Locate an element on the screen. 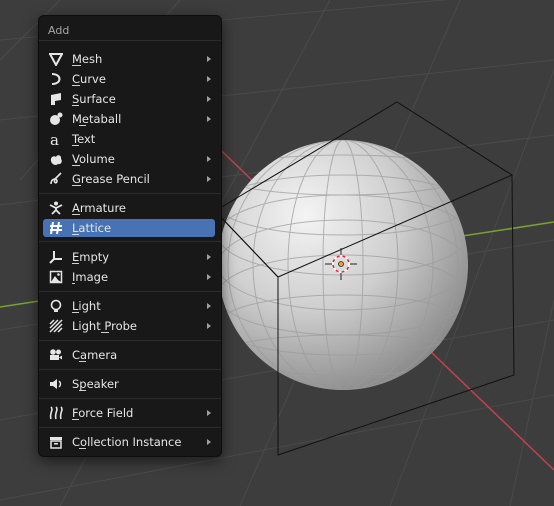  menu-item-label: Force Field is located at coordinates (103, 413).